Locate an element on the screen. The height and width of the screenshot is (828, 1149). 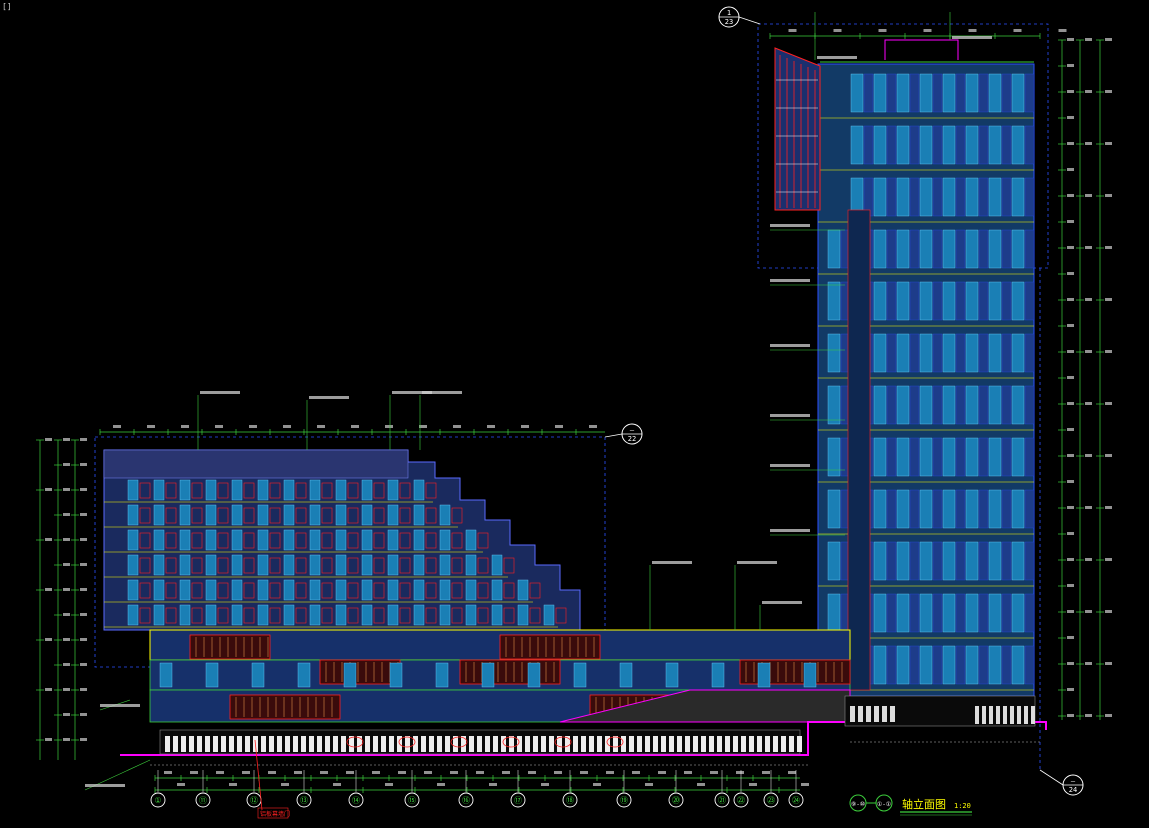
panel-frame is located at coordinates (285, 707).